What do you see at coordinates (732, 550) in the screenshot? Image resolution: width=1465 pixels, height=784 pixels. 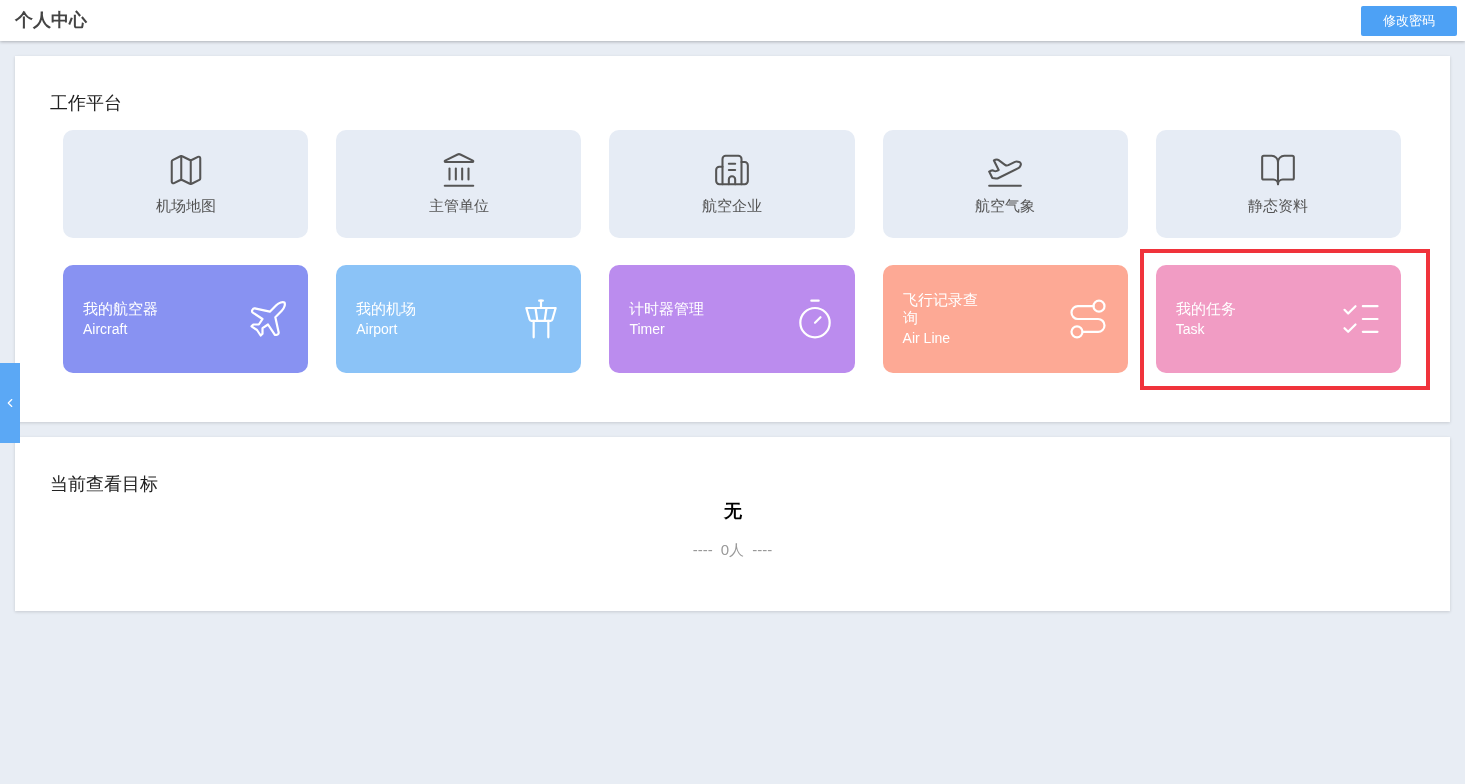 I see `person-count: 0人` at bounding box center [732, 550].